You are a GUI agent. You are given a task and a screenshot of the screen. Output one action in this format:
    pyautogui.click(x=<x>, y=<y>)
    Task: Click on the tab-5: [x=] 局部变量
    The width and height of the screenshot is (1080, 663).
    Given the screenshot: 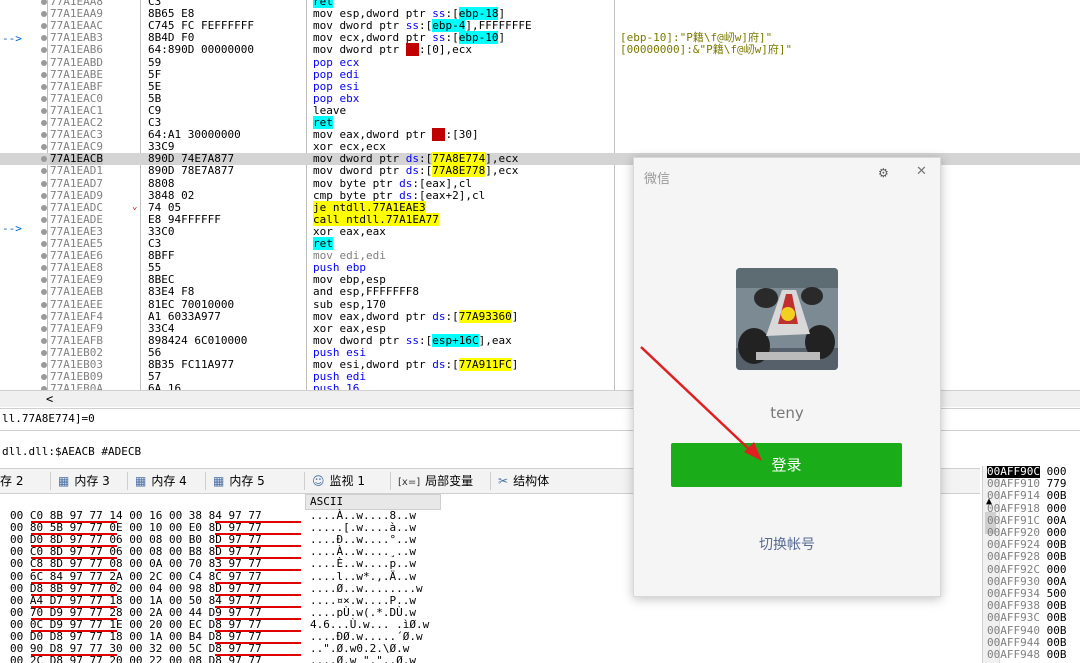 What is the action you would take?
    pyautogui.click(x=435, y=481)
    